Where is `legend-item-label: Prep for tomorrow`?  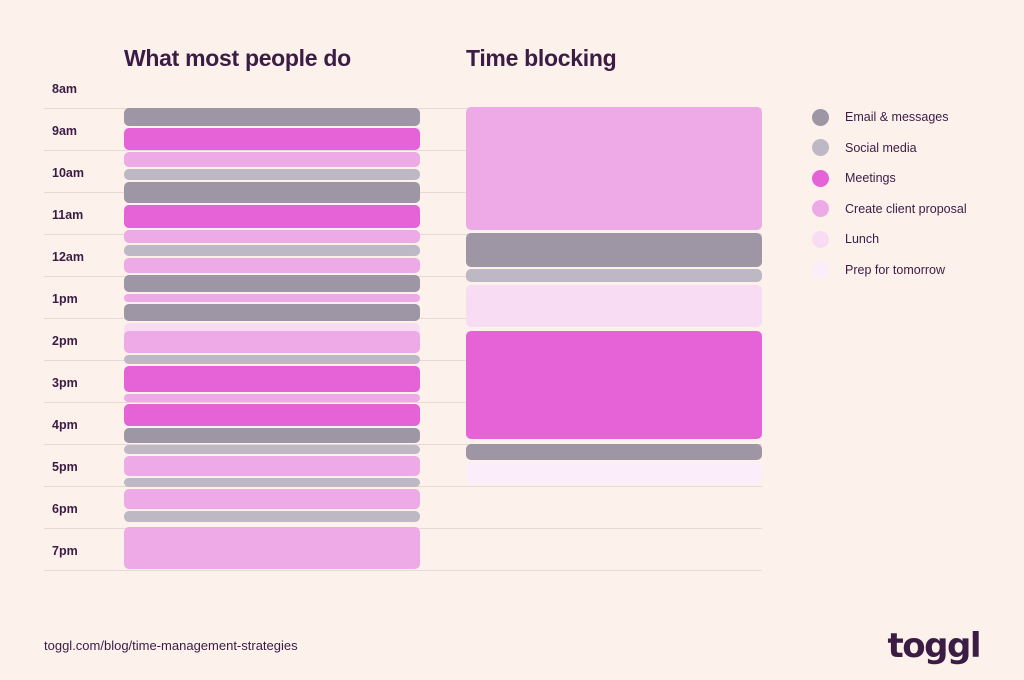
legend-item-label: Prep for tomorrow is located at coordinates (895, 269).